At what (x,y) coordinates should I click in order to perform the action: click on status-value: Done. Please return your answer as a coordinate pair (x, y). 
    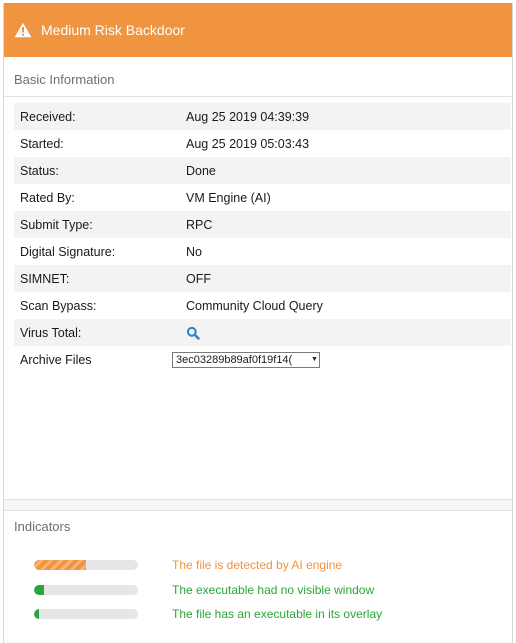
    Looking at the image, I should click on (201, 170).